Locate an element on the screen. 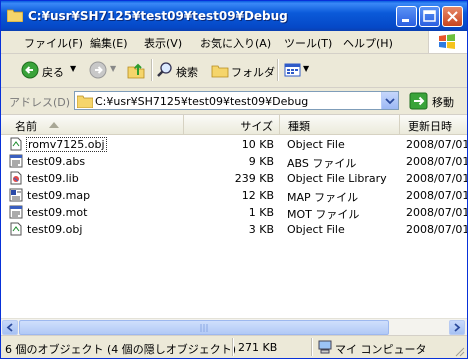 This screenshot has width=468, height=359. search-button: 検索 is located at coordinates (181, 70).